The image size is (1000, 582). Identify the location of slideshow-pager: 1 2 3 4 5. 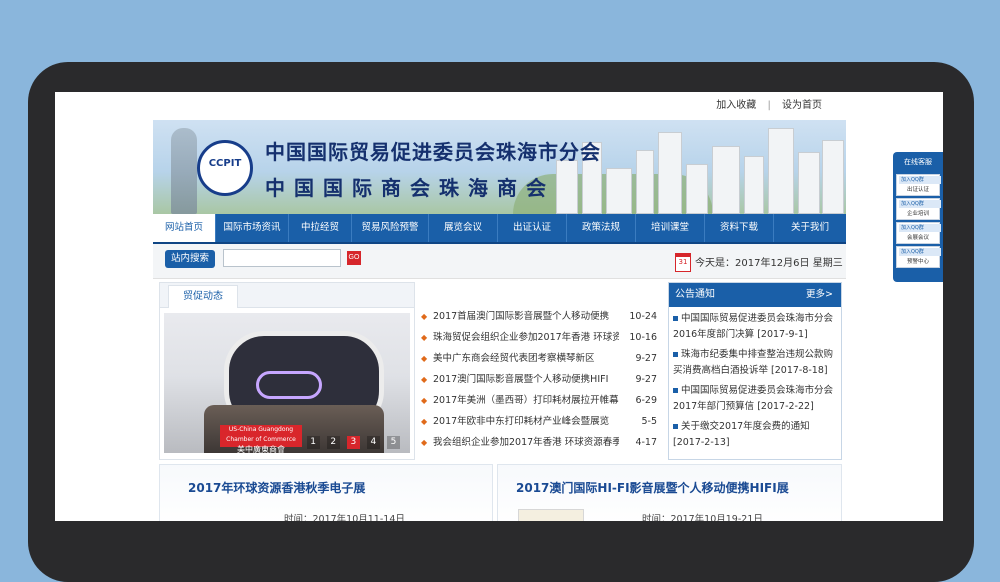
(352, 439).